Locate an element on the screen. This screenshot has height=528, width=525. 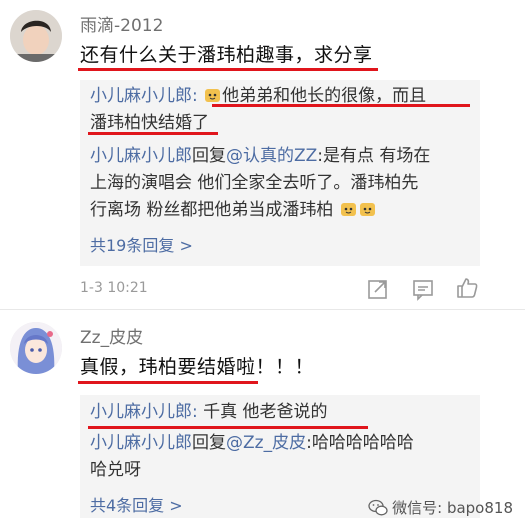
reply-target: @Zz_皮皮 is located at coordinates (266, 443).